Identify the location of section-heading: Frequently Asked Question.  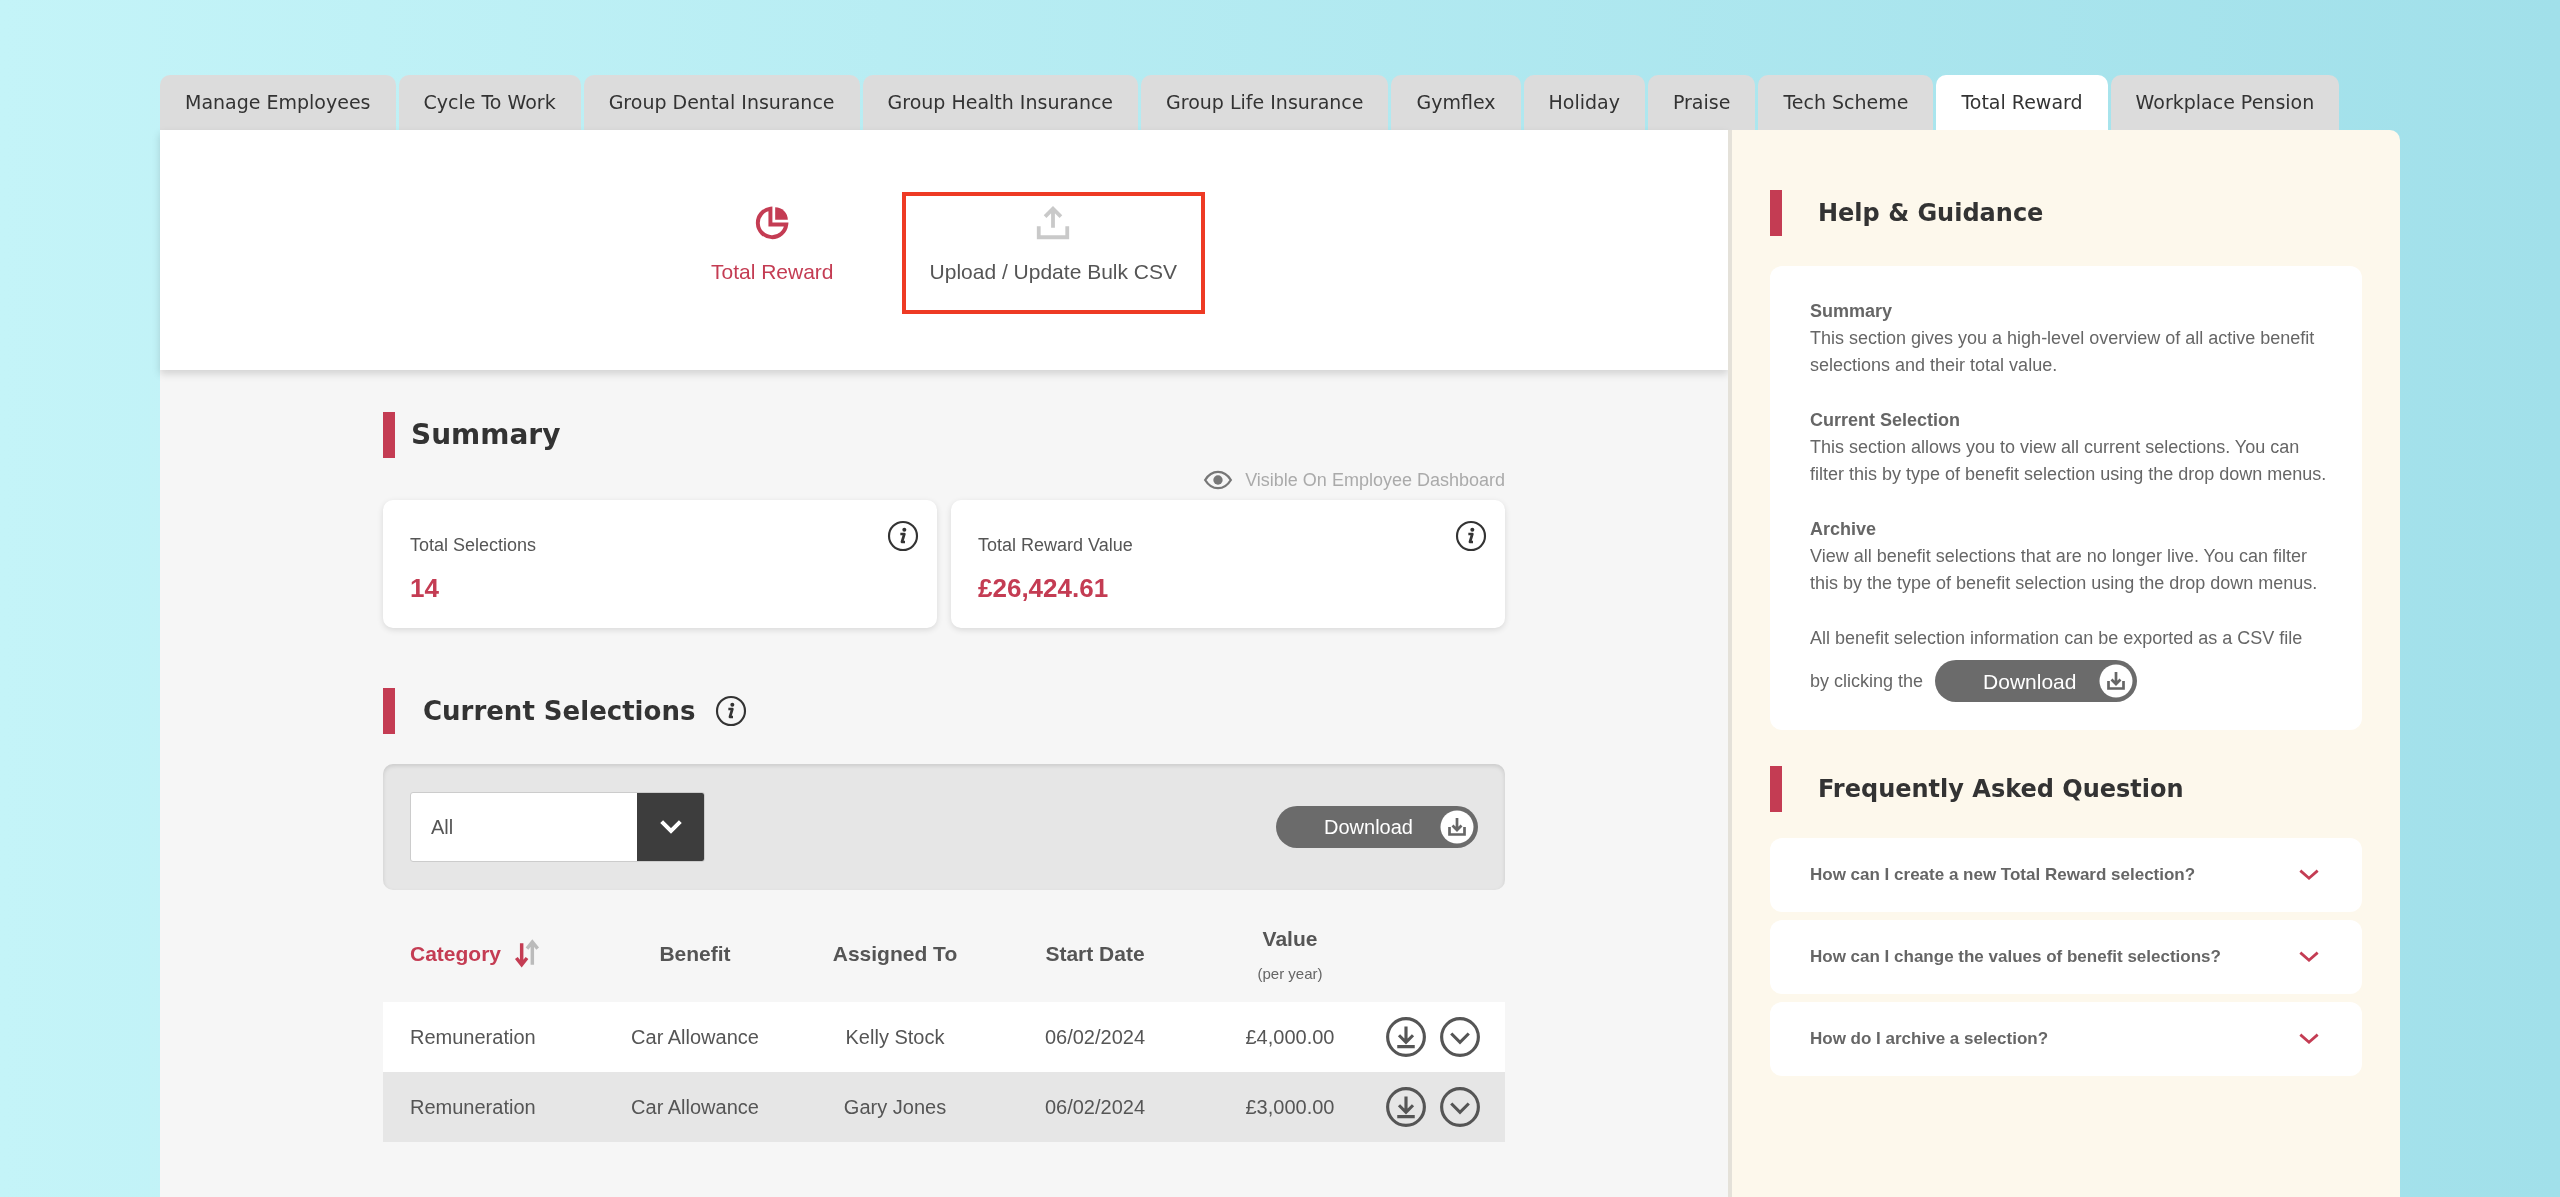
(2001, 789).